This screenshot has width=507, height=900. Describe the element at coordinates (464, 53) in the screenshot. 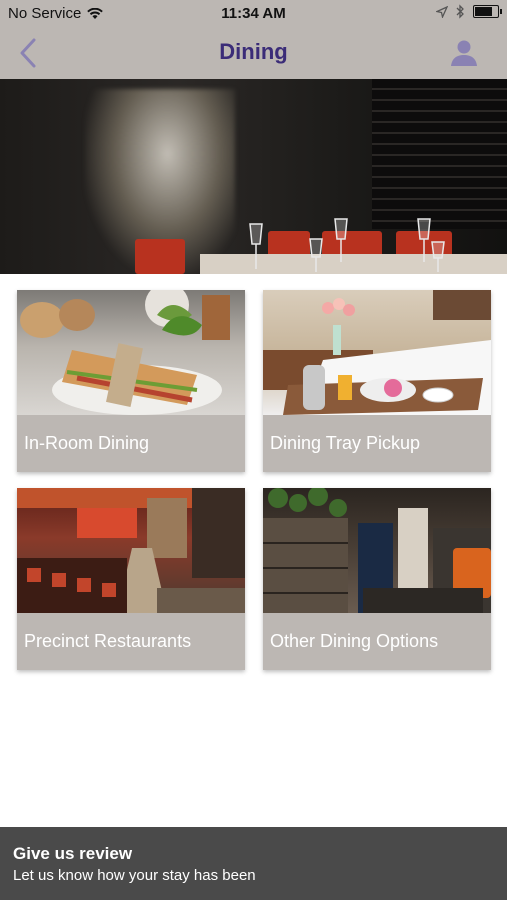

I see `profile-button` at that location.